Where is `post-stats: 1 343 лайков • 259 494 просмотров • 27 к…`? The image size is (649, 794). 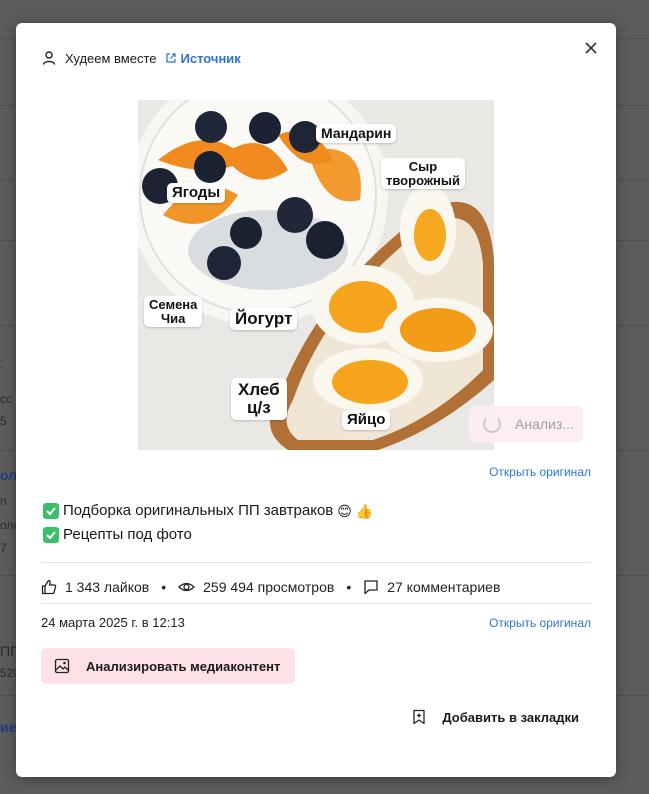
post-stats: 1 343 лайков • 259 494 просмотров • 27 к… is located at coordinates (270, 587).